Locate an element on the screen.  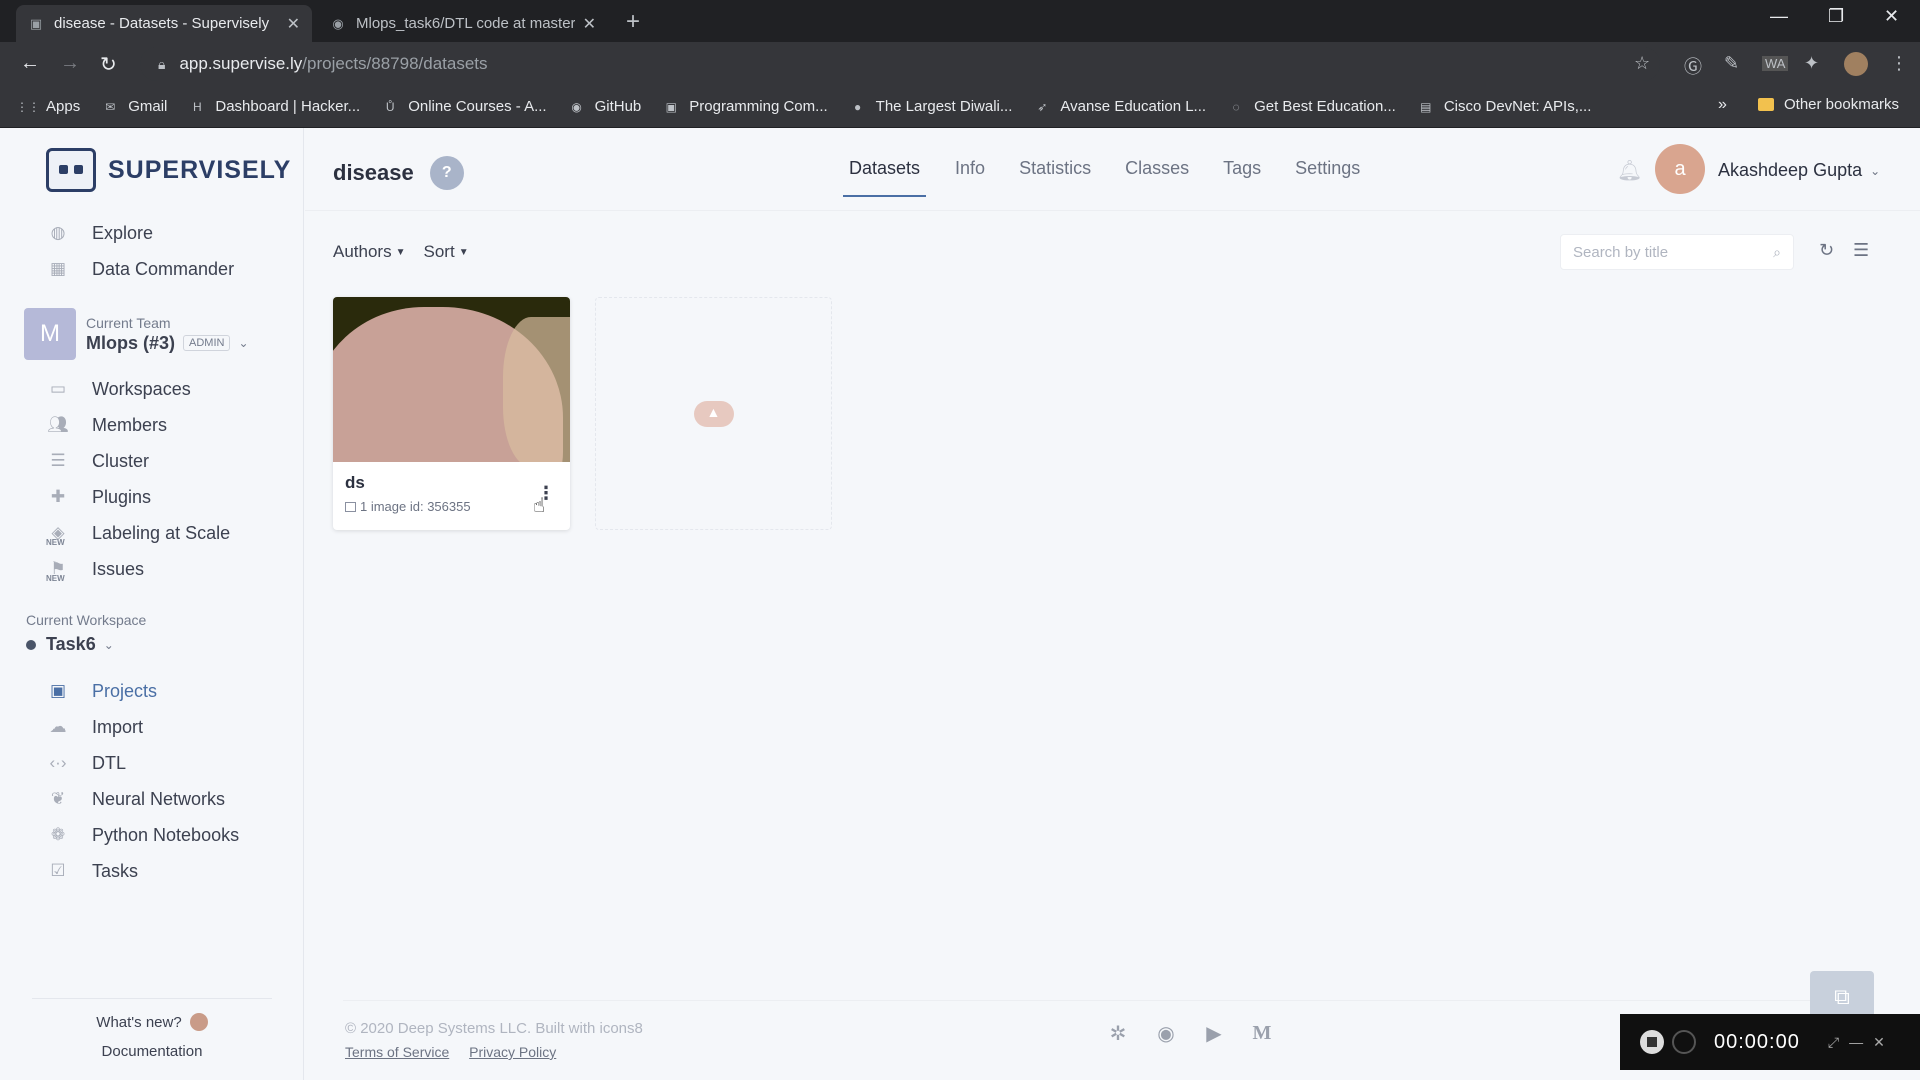
sidebar-item-dtl: ‹·› DTL is located at coordinates (86, 763).